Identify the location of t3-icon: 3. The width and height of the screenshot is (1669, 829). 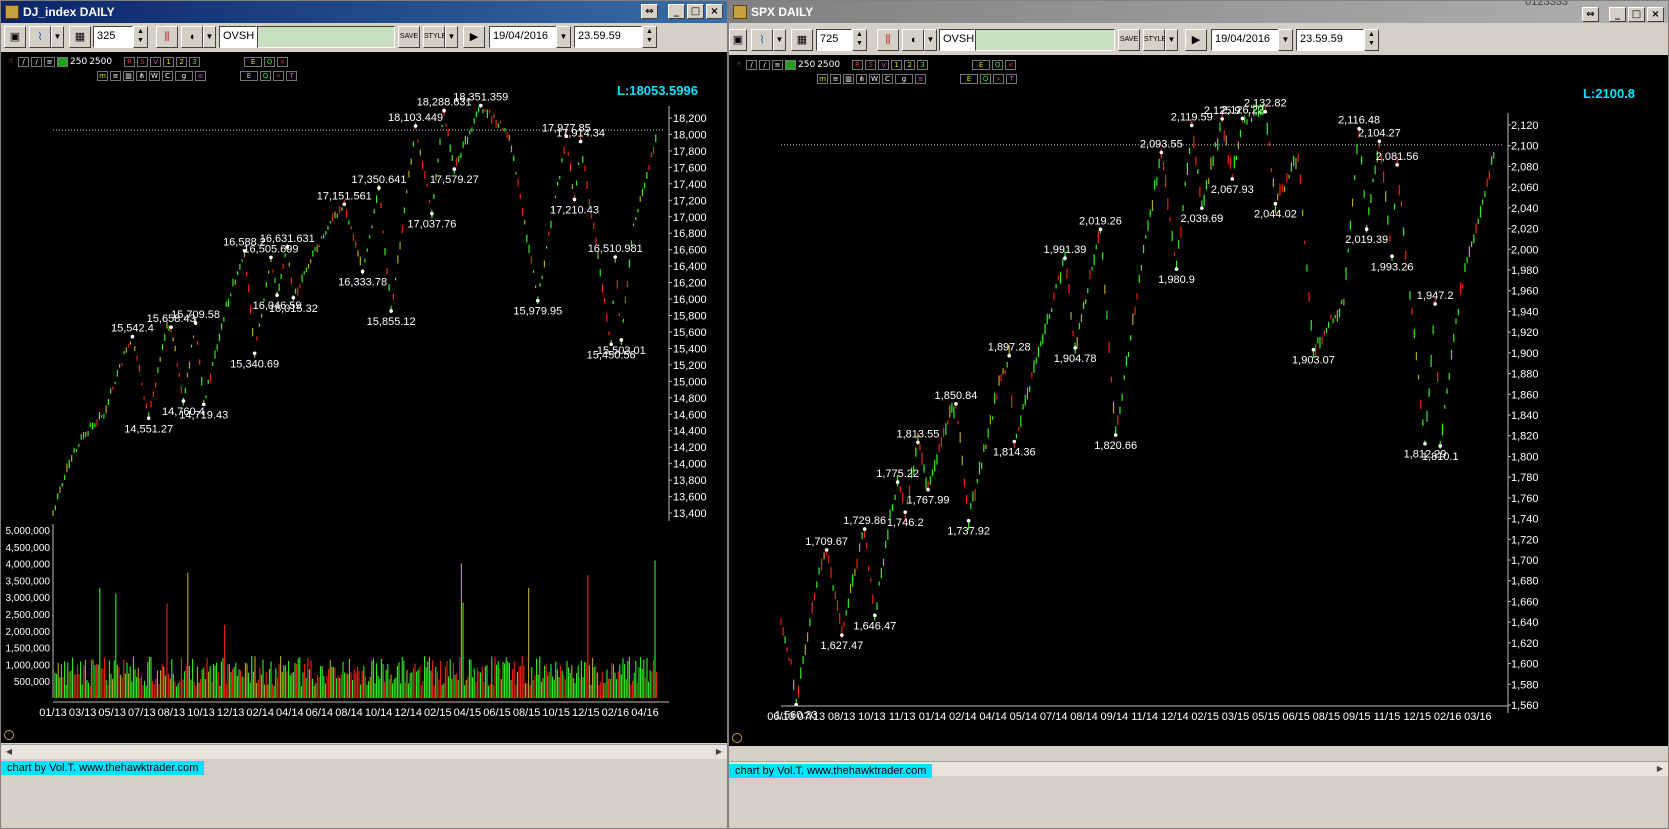
(195, 61).